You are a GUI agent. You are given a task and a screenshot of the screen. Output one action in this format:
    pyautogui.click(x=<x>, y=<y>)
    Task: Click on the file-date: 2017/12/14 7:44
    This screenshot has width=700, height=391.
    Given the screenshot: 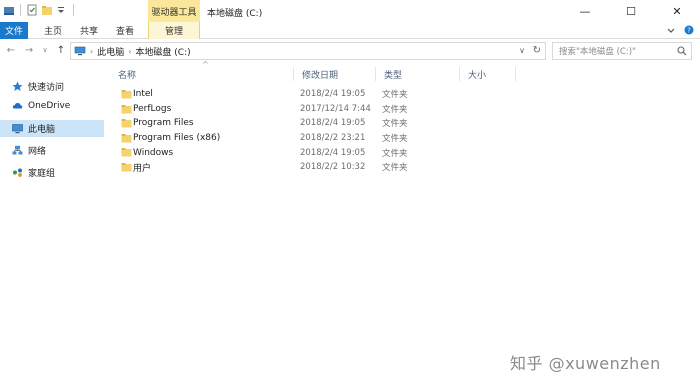 What is the action you would take?
    pyautogui.click(x=335, y=108)
    